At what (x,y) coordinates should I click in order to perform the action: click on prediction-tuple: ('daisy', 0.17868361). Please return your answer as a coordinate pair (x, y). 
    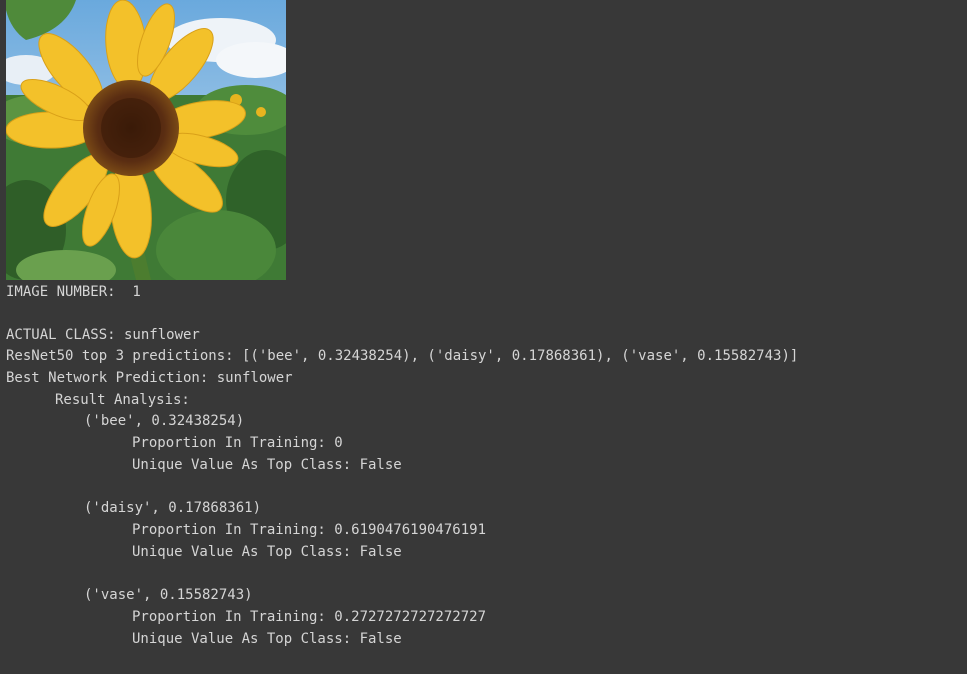
    Looking at the image, I should click on (173, 508).